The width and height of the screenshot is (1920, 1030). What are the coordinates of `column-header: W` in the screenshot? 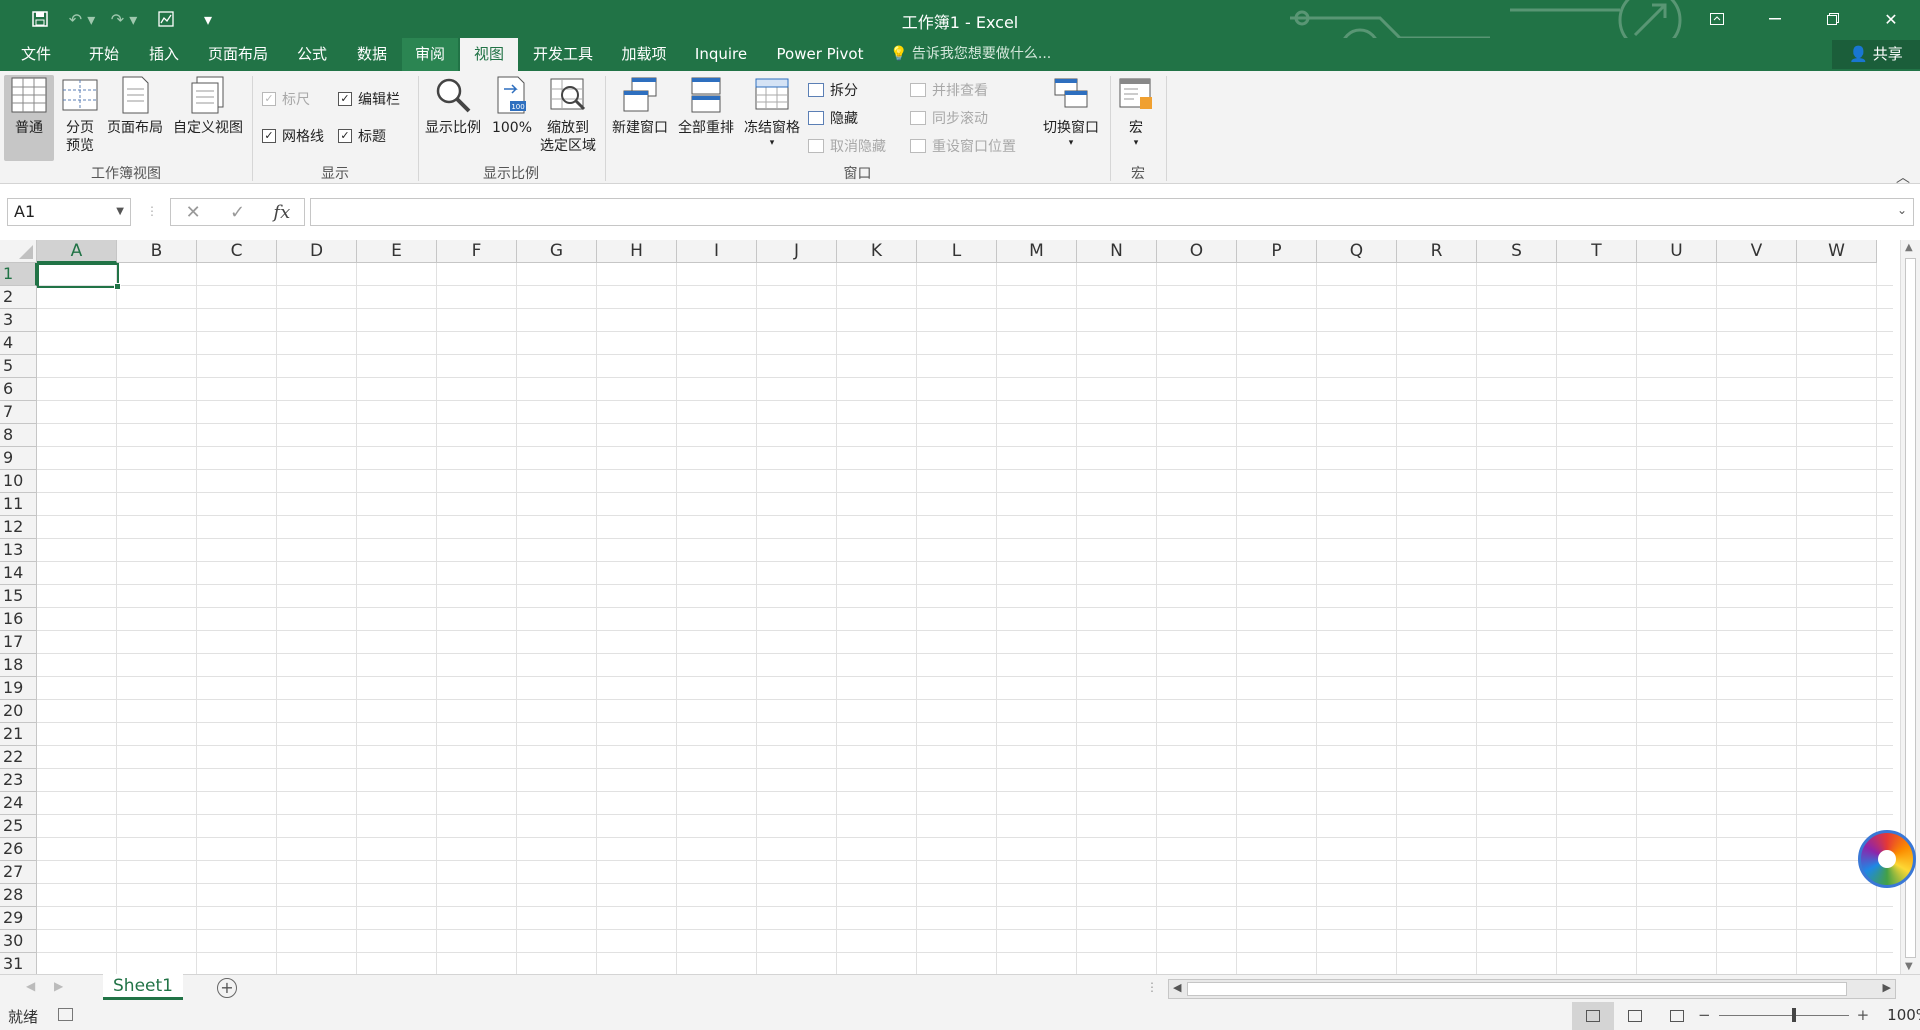 It's located at (1837, 251).